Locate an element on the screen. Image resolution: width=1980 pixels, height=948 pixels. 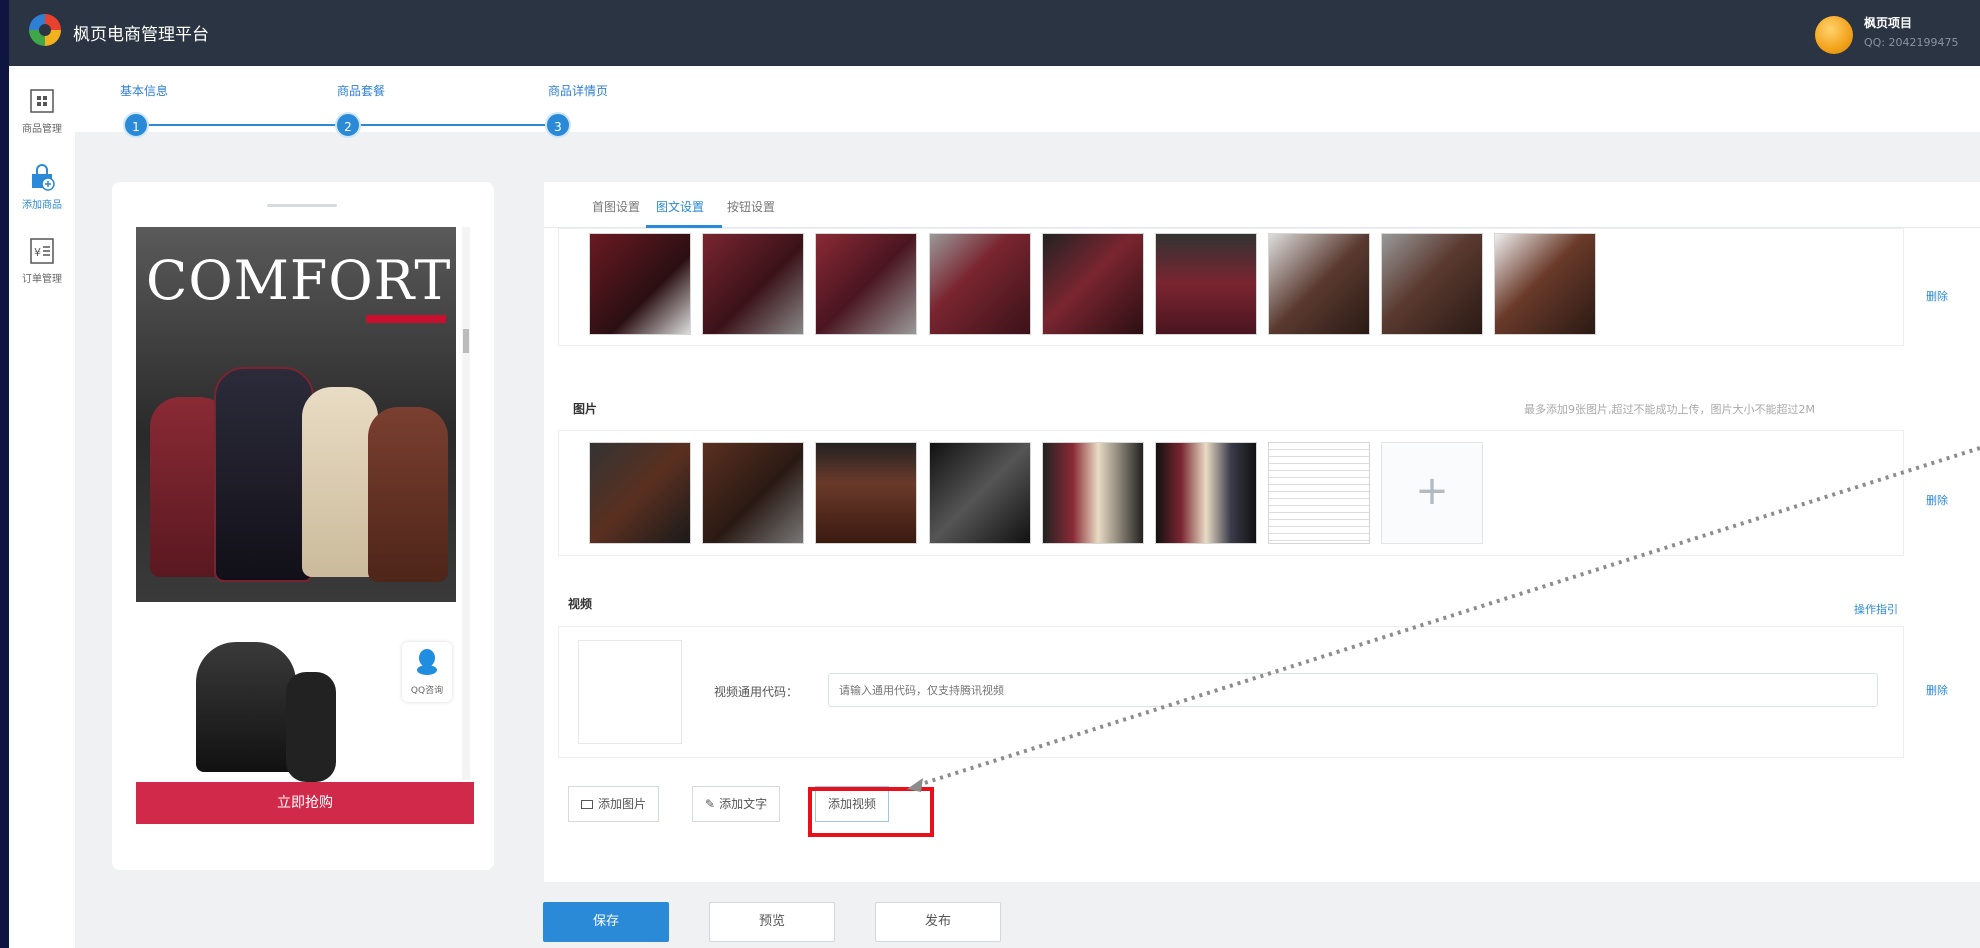
pencil-icon: ✎ is located at coordinates (710, 804).